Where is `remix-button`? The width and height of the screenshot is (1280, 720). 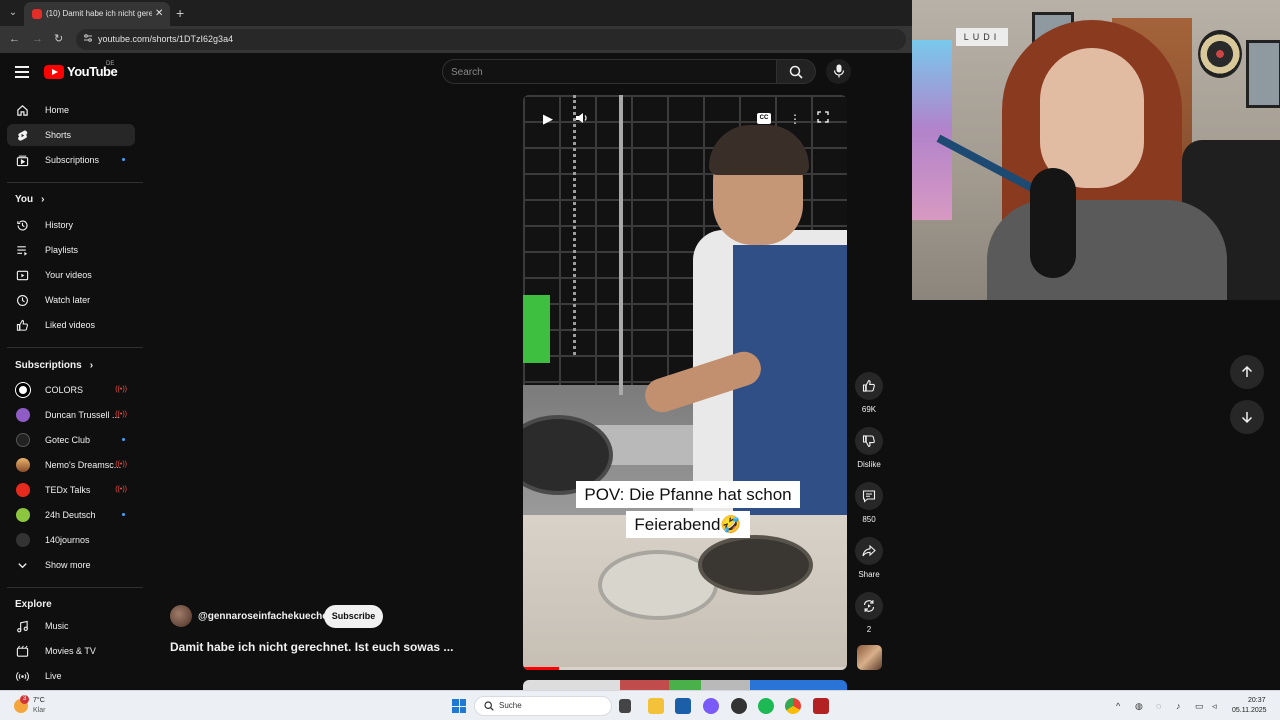 remix-button is located at coordinates (869, 606).